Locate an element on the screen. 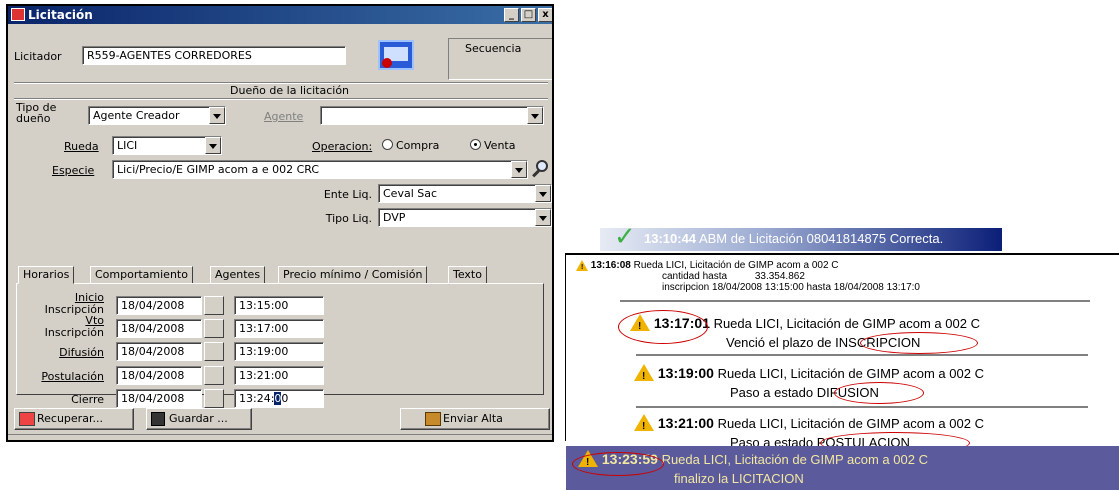  radio-selected-icon is located at coordinates (475, 144).